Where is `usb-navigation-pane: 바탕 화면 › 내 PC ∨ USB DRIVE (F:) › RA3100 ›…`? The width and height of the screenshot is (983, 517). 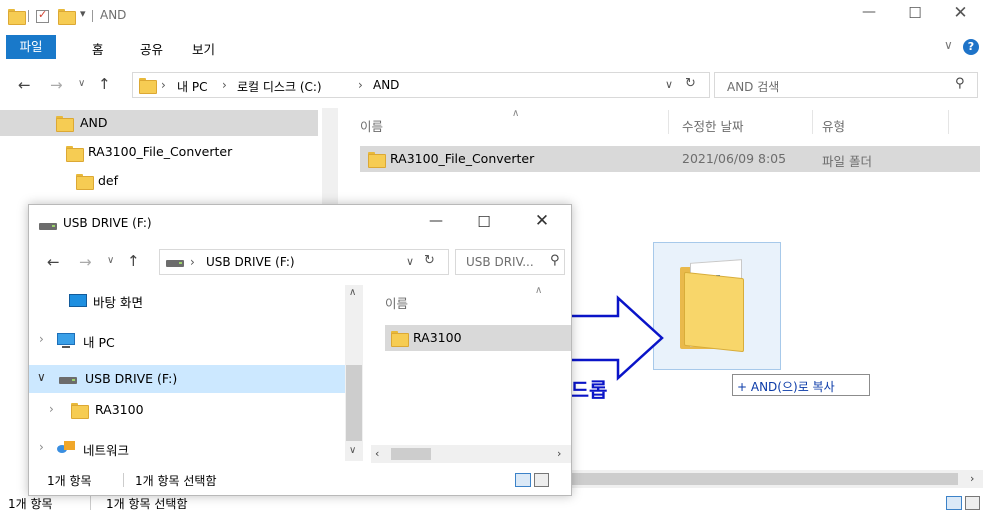
usb-navigation-pane: 바탕 화면 › 내 PC ∨ USB DRIVE (F:) › RA3100 ›… is located at coordinates (197, 375).